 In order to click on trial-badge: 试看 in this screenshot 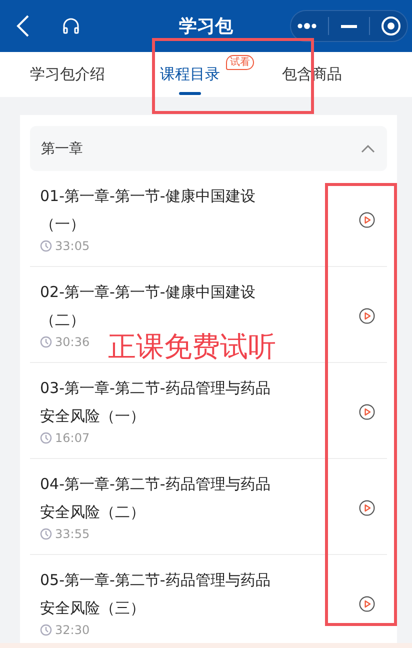, I will do `click(240, 62)`.